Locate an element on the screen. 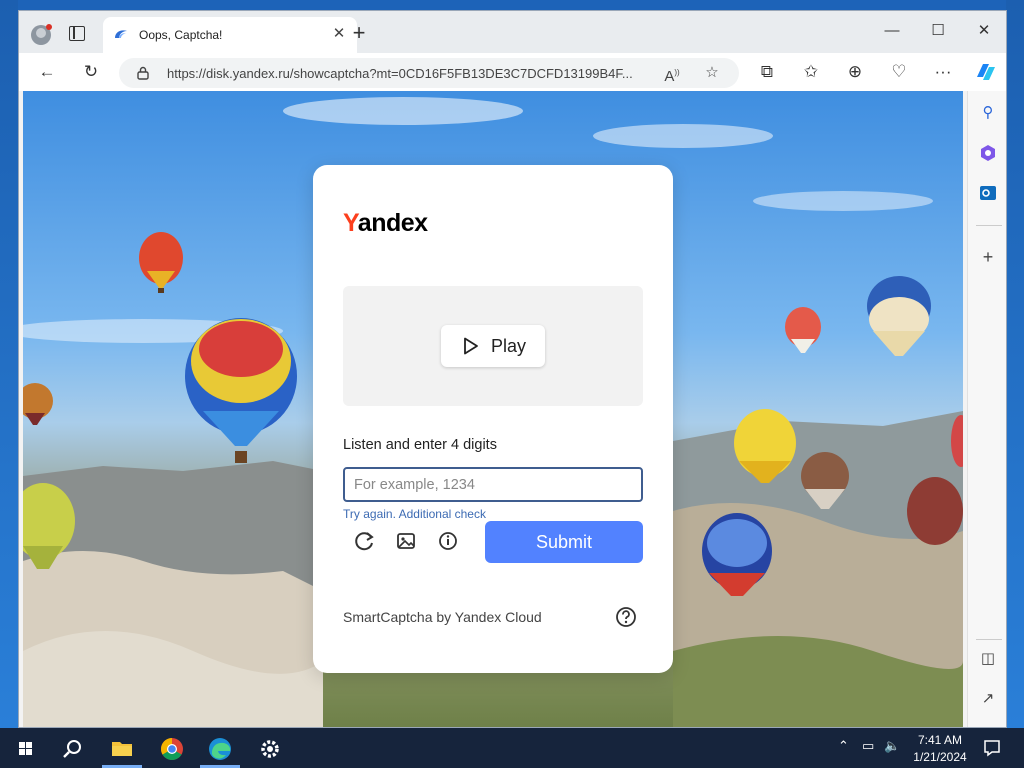  captcha-answer-input is located at coordinates (493, 484).